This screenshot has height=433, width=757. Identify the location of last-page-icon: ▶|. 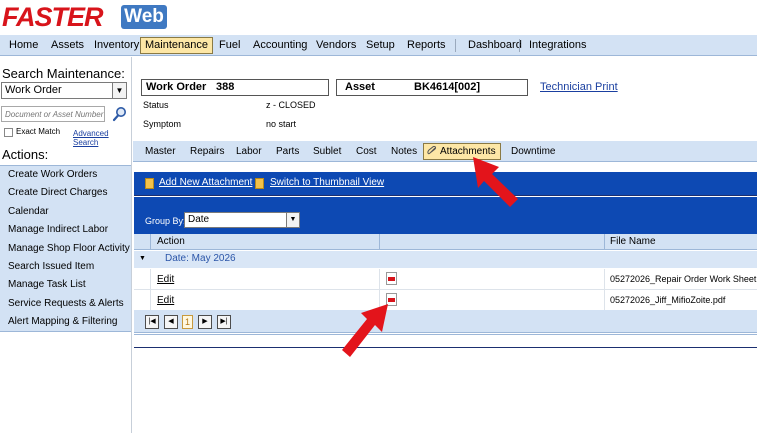
(224, 322).